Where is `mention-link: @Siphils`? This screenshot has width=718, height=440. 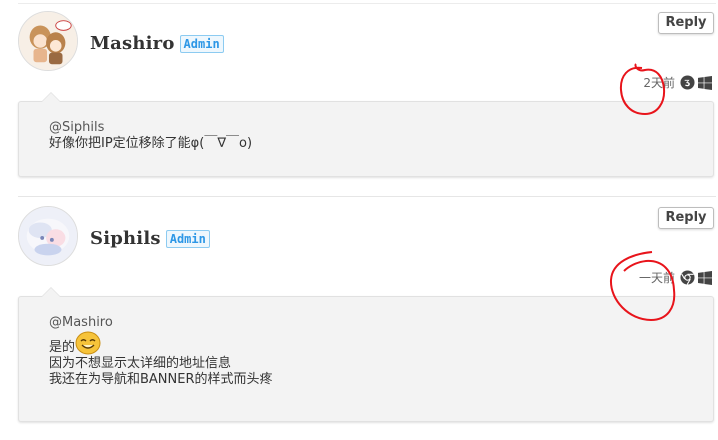
mention-link: @Siphils is located at coordinates (366, 128).